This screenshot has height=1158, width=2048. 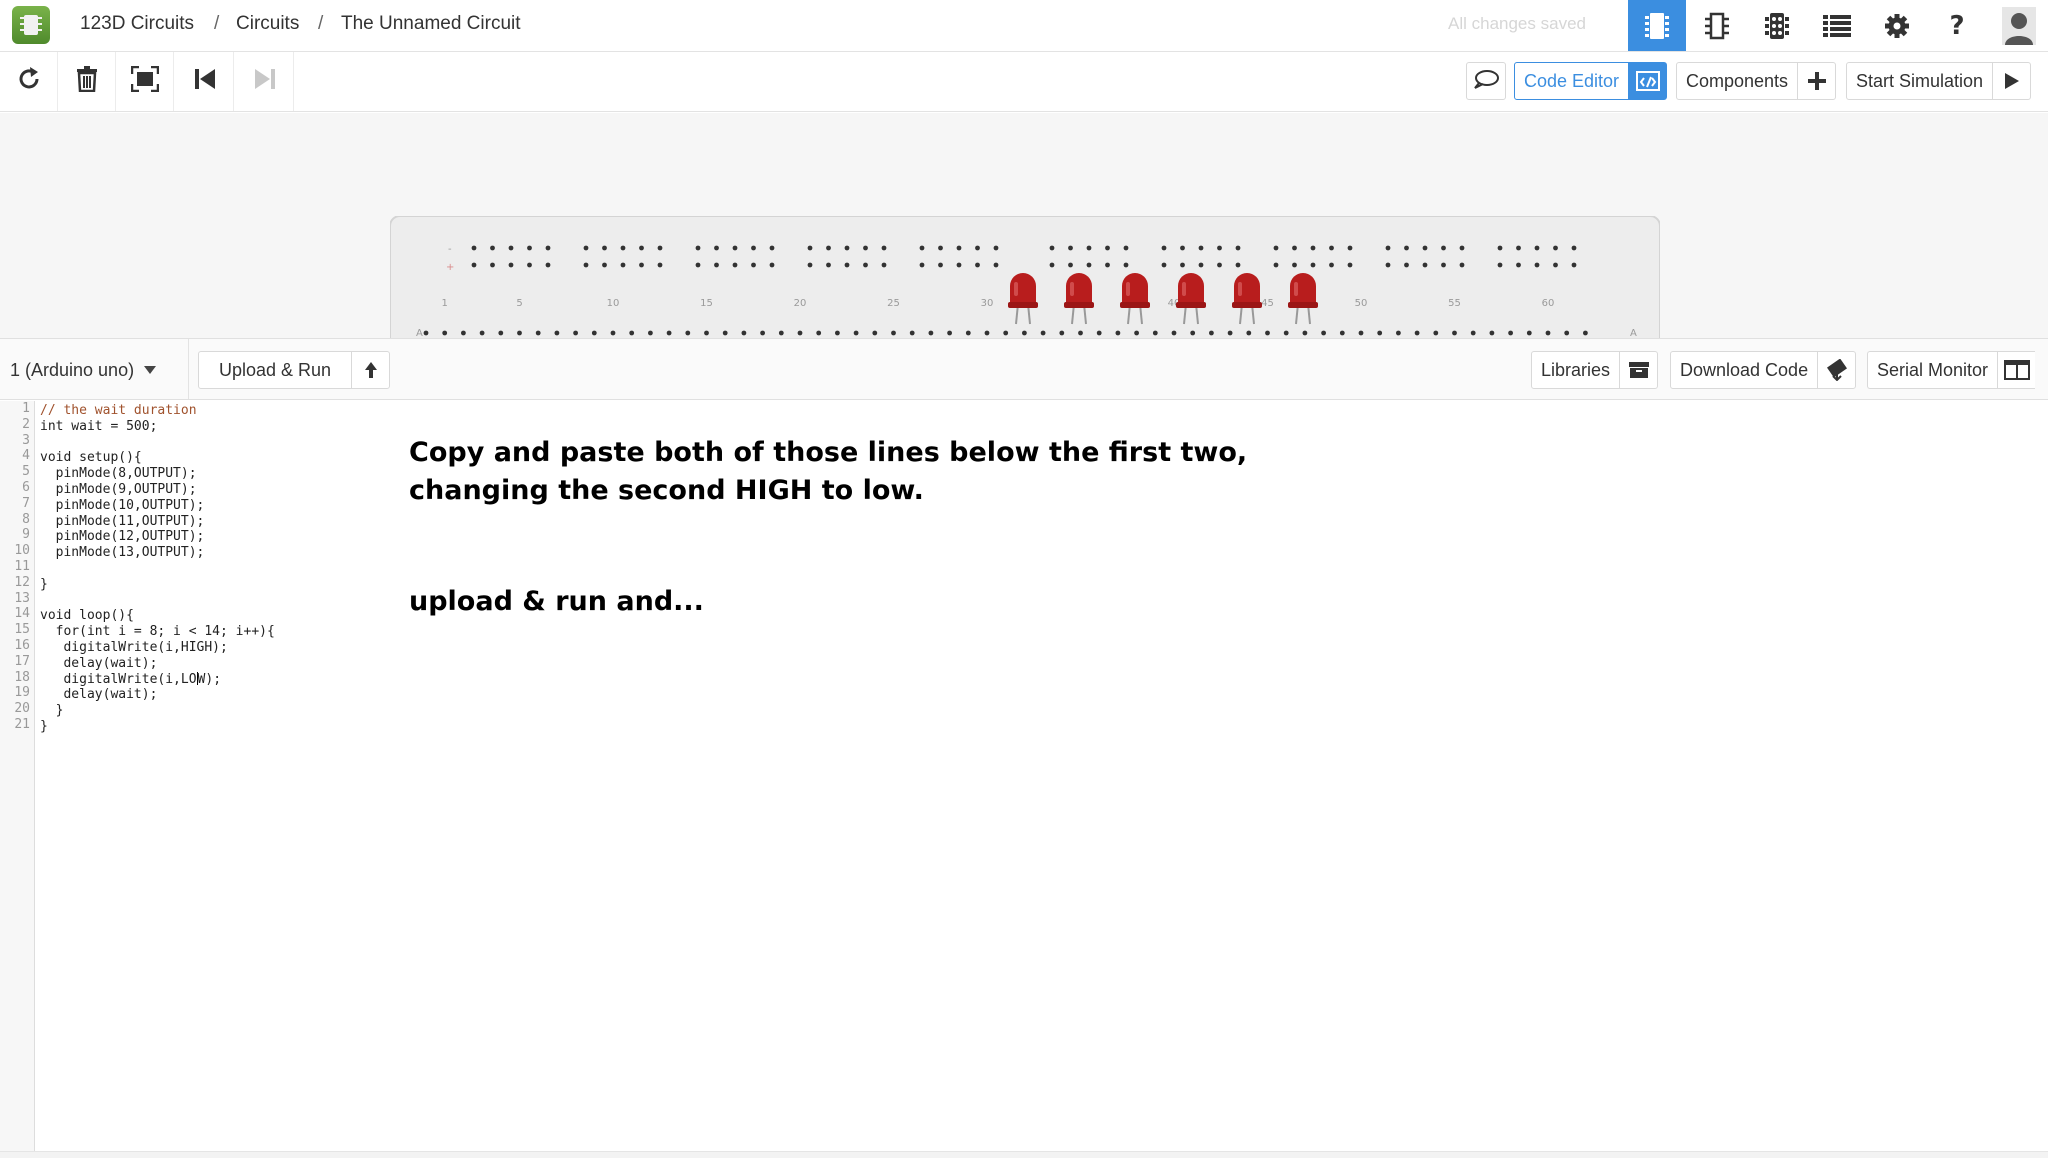 I want to click on code-line: void loop(){, so click(x=157, y=616).